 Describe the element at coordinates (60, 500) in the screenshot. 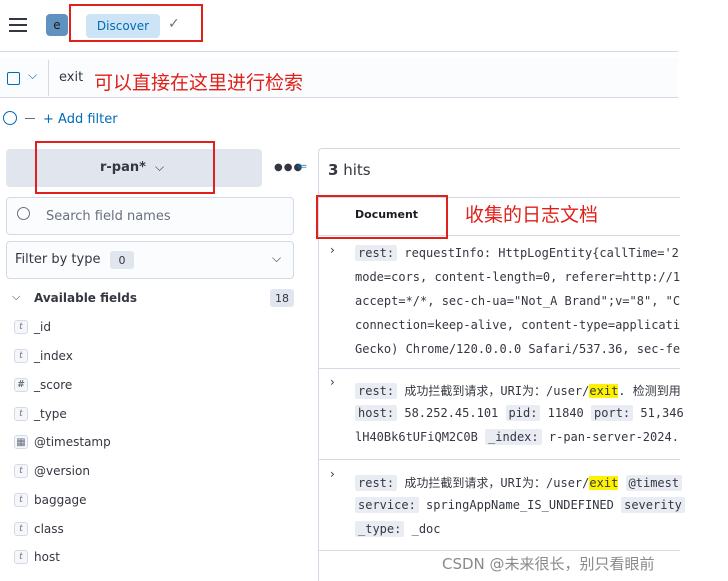

I see `field-name: baggage` at that location.